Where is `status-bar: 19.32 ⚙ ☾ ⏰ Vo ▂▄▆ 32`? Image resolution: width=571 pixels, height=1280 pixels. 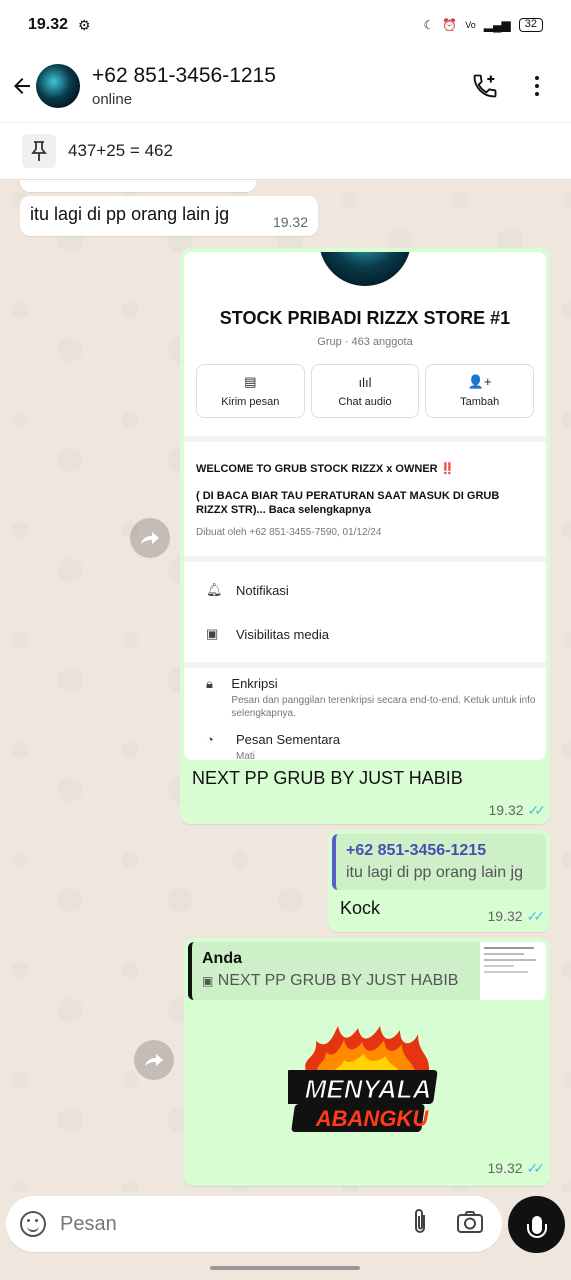
status-bar: 19.32 ⚙ ☾ ⏰ Vo ▂▄▆ 32 is located at coordinates (285, 25).